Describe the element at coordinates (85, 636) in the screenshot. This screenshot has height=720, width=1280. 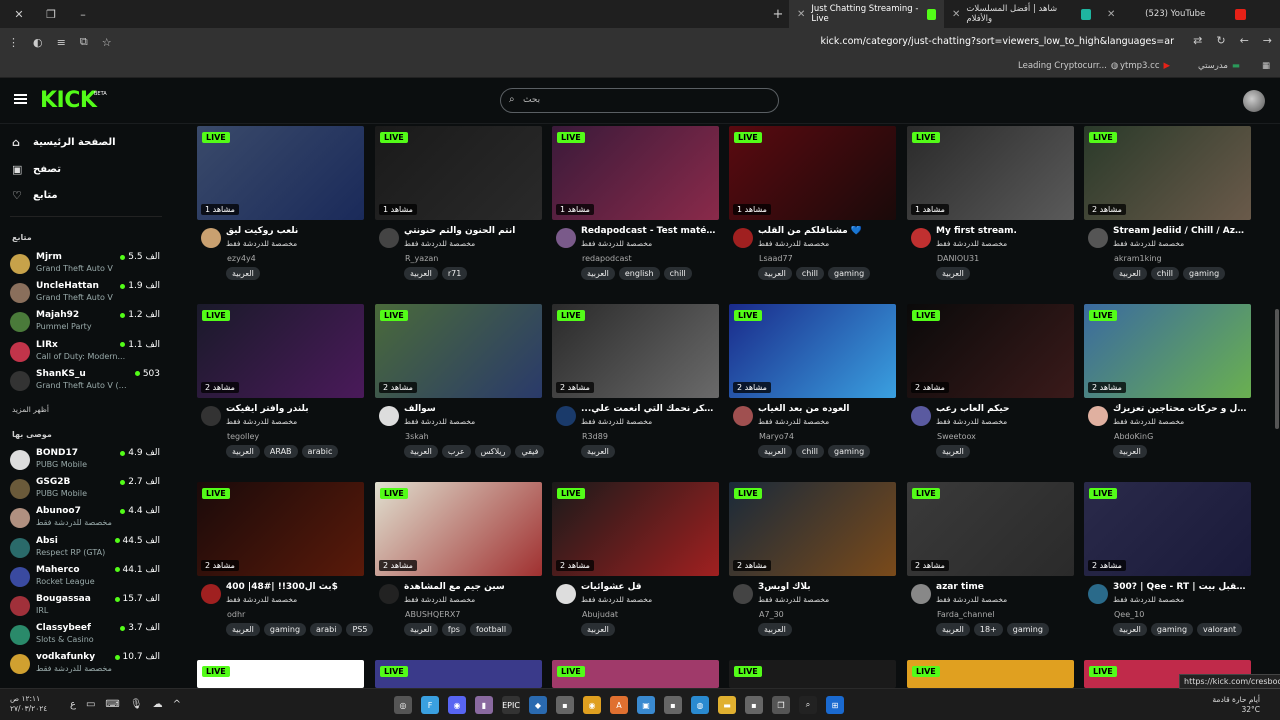
I see `sidebar-channel: Classybeef Slots & Casino 3.7 الف` at that location.